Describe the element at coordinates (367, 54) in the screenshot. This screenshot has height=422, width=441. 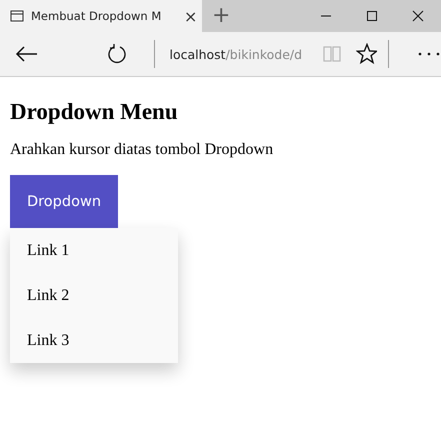
I see `star-icon` at that location.